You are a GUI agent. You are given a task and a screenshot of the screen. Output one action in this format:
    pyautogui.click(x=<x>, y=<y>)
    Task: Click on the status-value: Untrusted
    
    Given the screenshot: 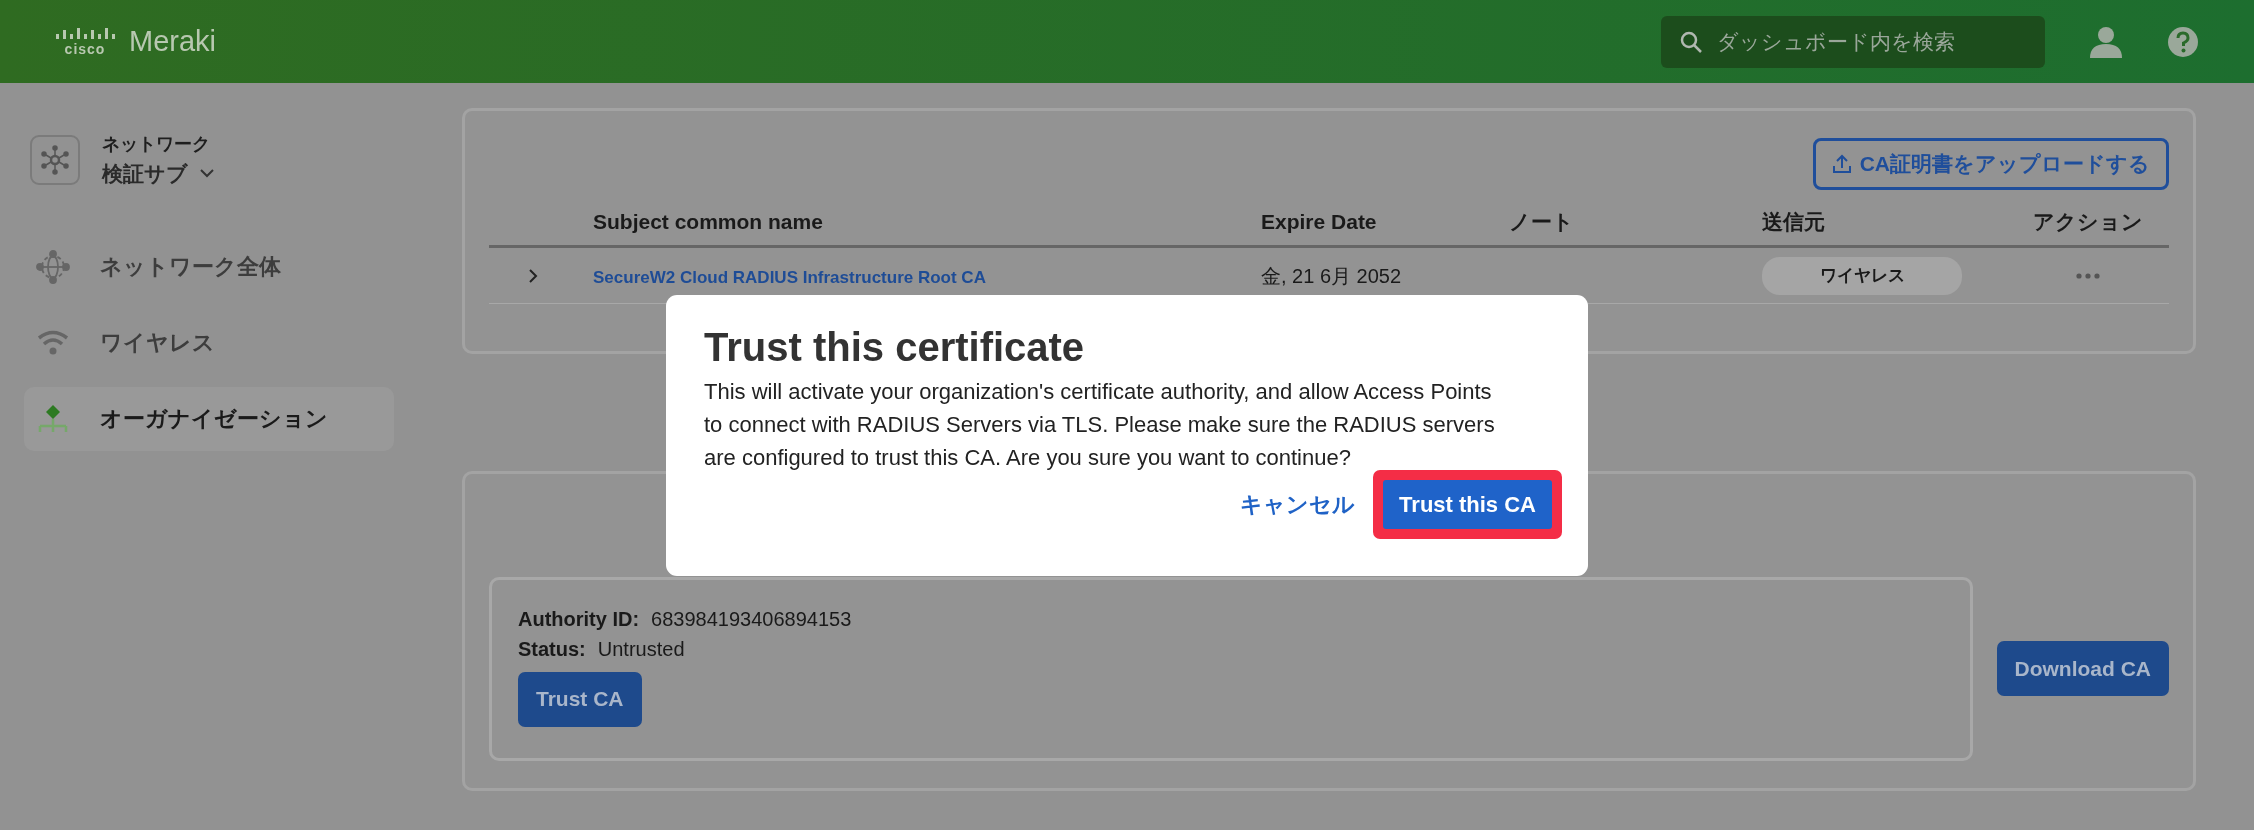 What is the action you would take?
    pyautogui.click(x=641, y=648)
    